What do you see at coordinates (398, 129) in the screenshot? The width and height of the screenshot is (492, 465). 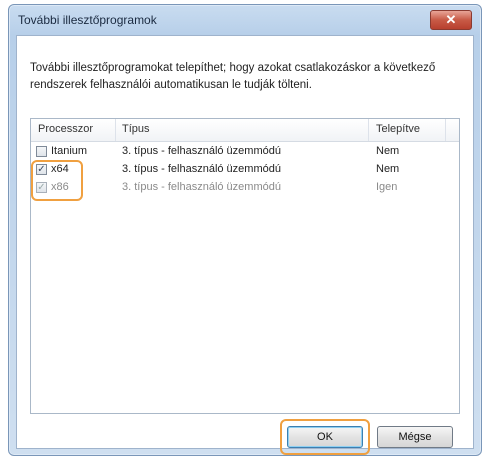 I see `column-header-installed: Telepítve` at bounding box center [398, 129].